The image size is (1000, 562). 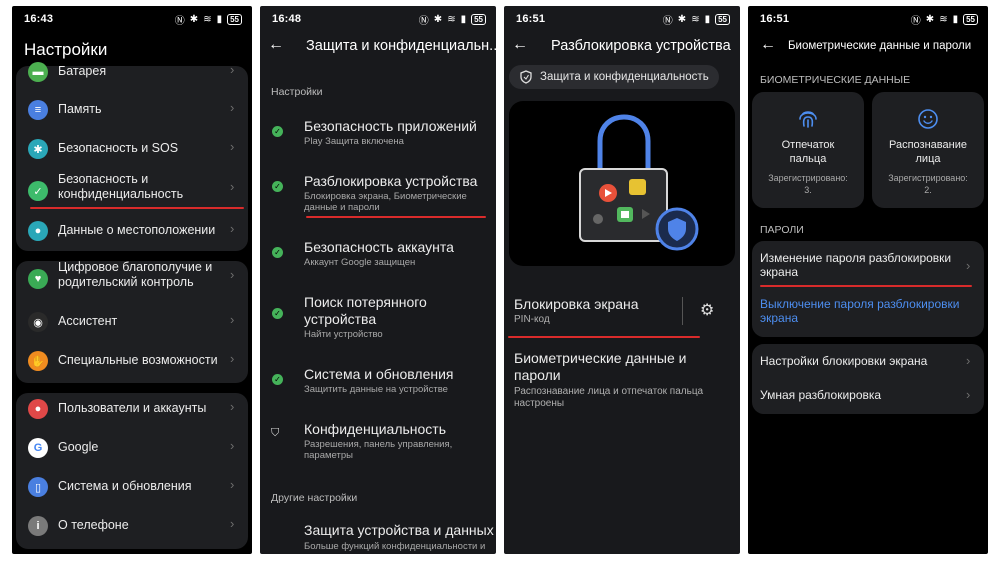 I want to click on chip-label: Защита и конфиденциальность, so click(x=624, y=77).